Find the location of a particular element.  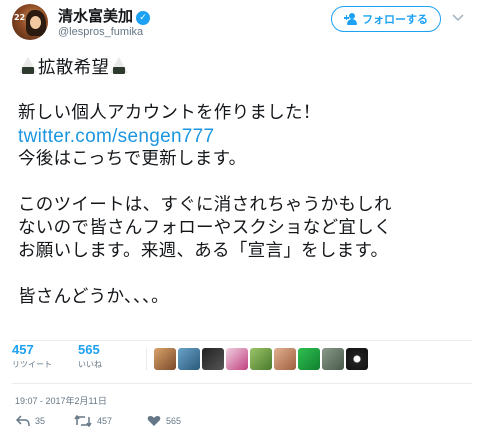

retweet-icon is located at coordinates (83, 421).